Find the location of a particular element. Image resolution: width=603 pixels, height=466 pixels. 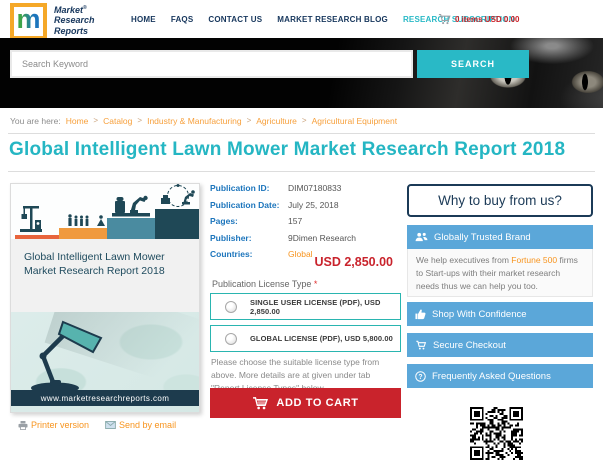

email-icon is located at coordinates (110, 425).